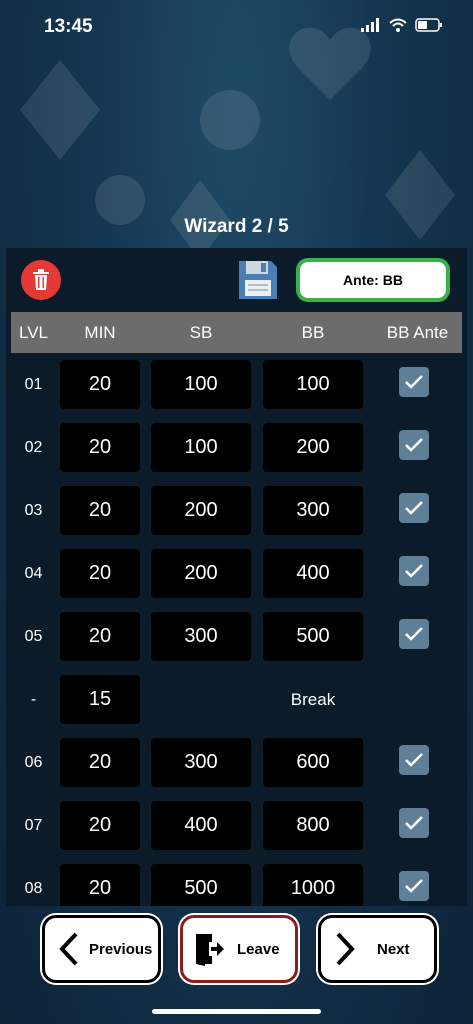 The height and width of the screenshot is (1024, 473). I want to click on save-icon, so click(258, 280).